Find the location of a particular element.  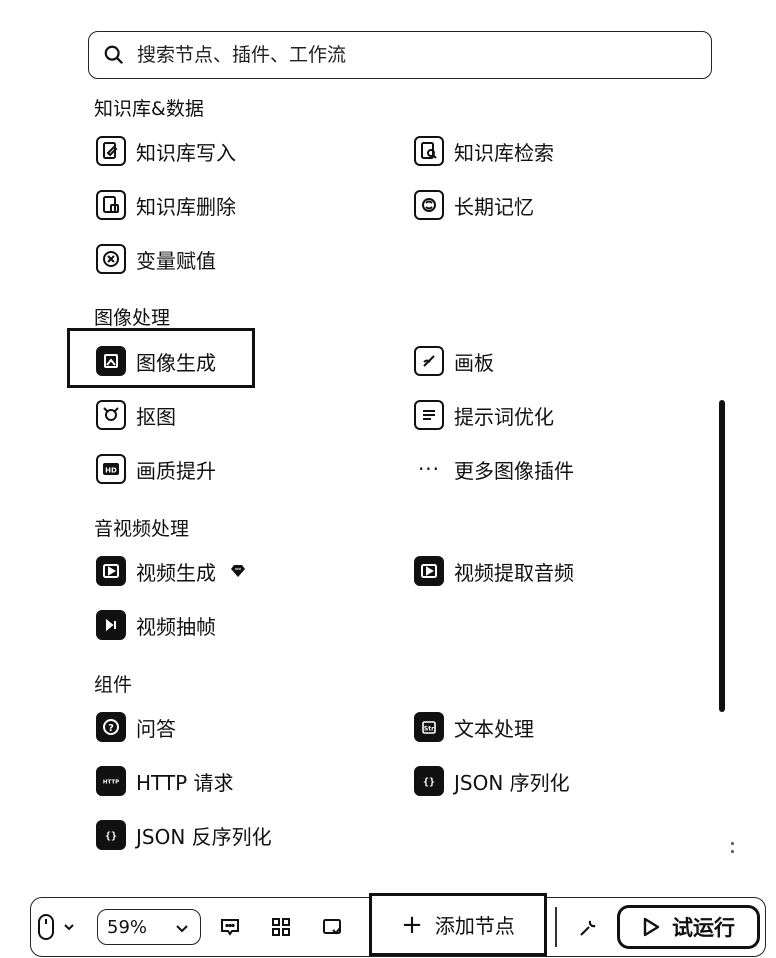

more-dots-icon: ··· is located at coordinates (429, 469).